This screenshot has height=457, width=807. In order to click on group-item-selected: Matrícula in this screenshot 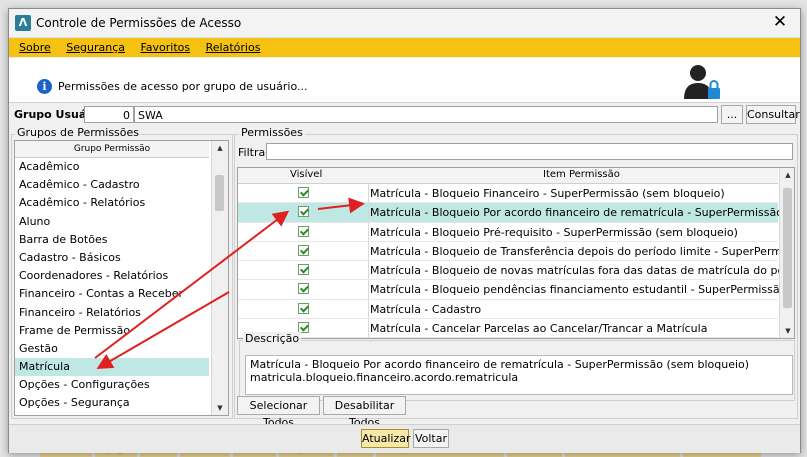, I will do `click(112, 367)`.